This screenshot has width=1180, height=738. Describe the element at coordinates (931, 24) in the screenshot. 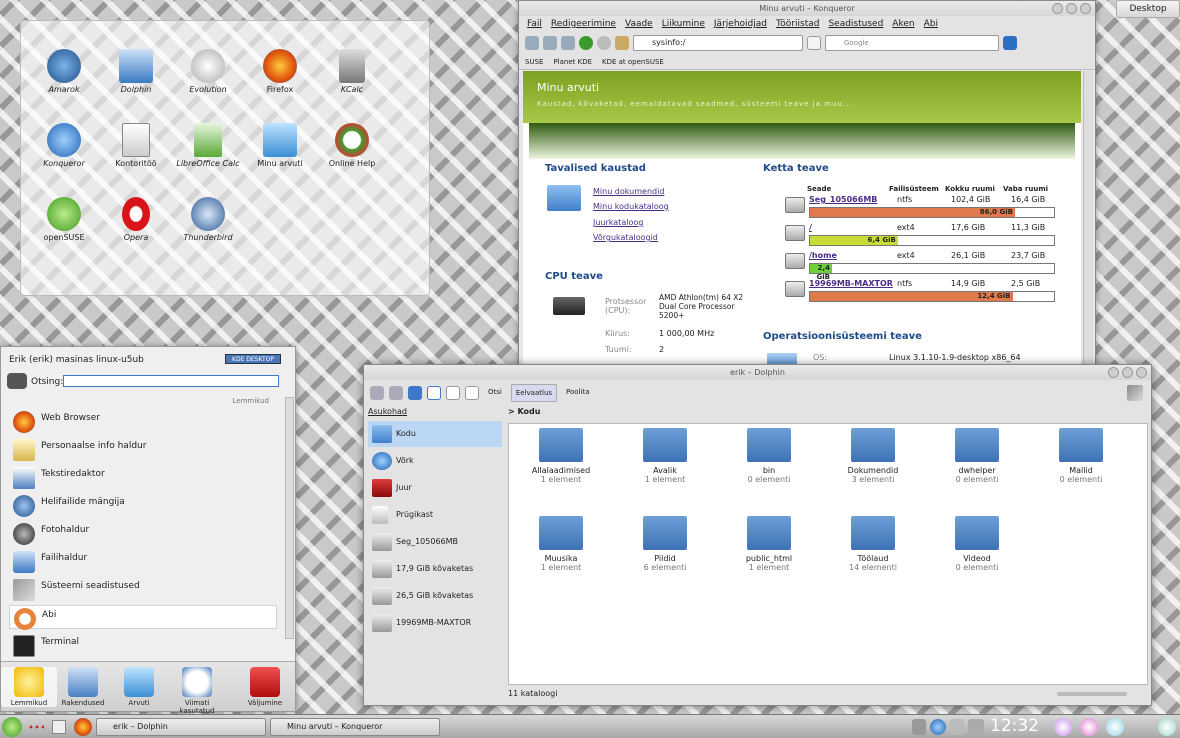

I see `menu-abi: Abi` at that location.